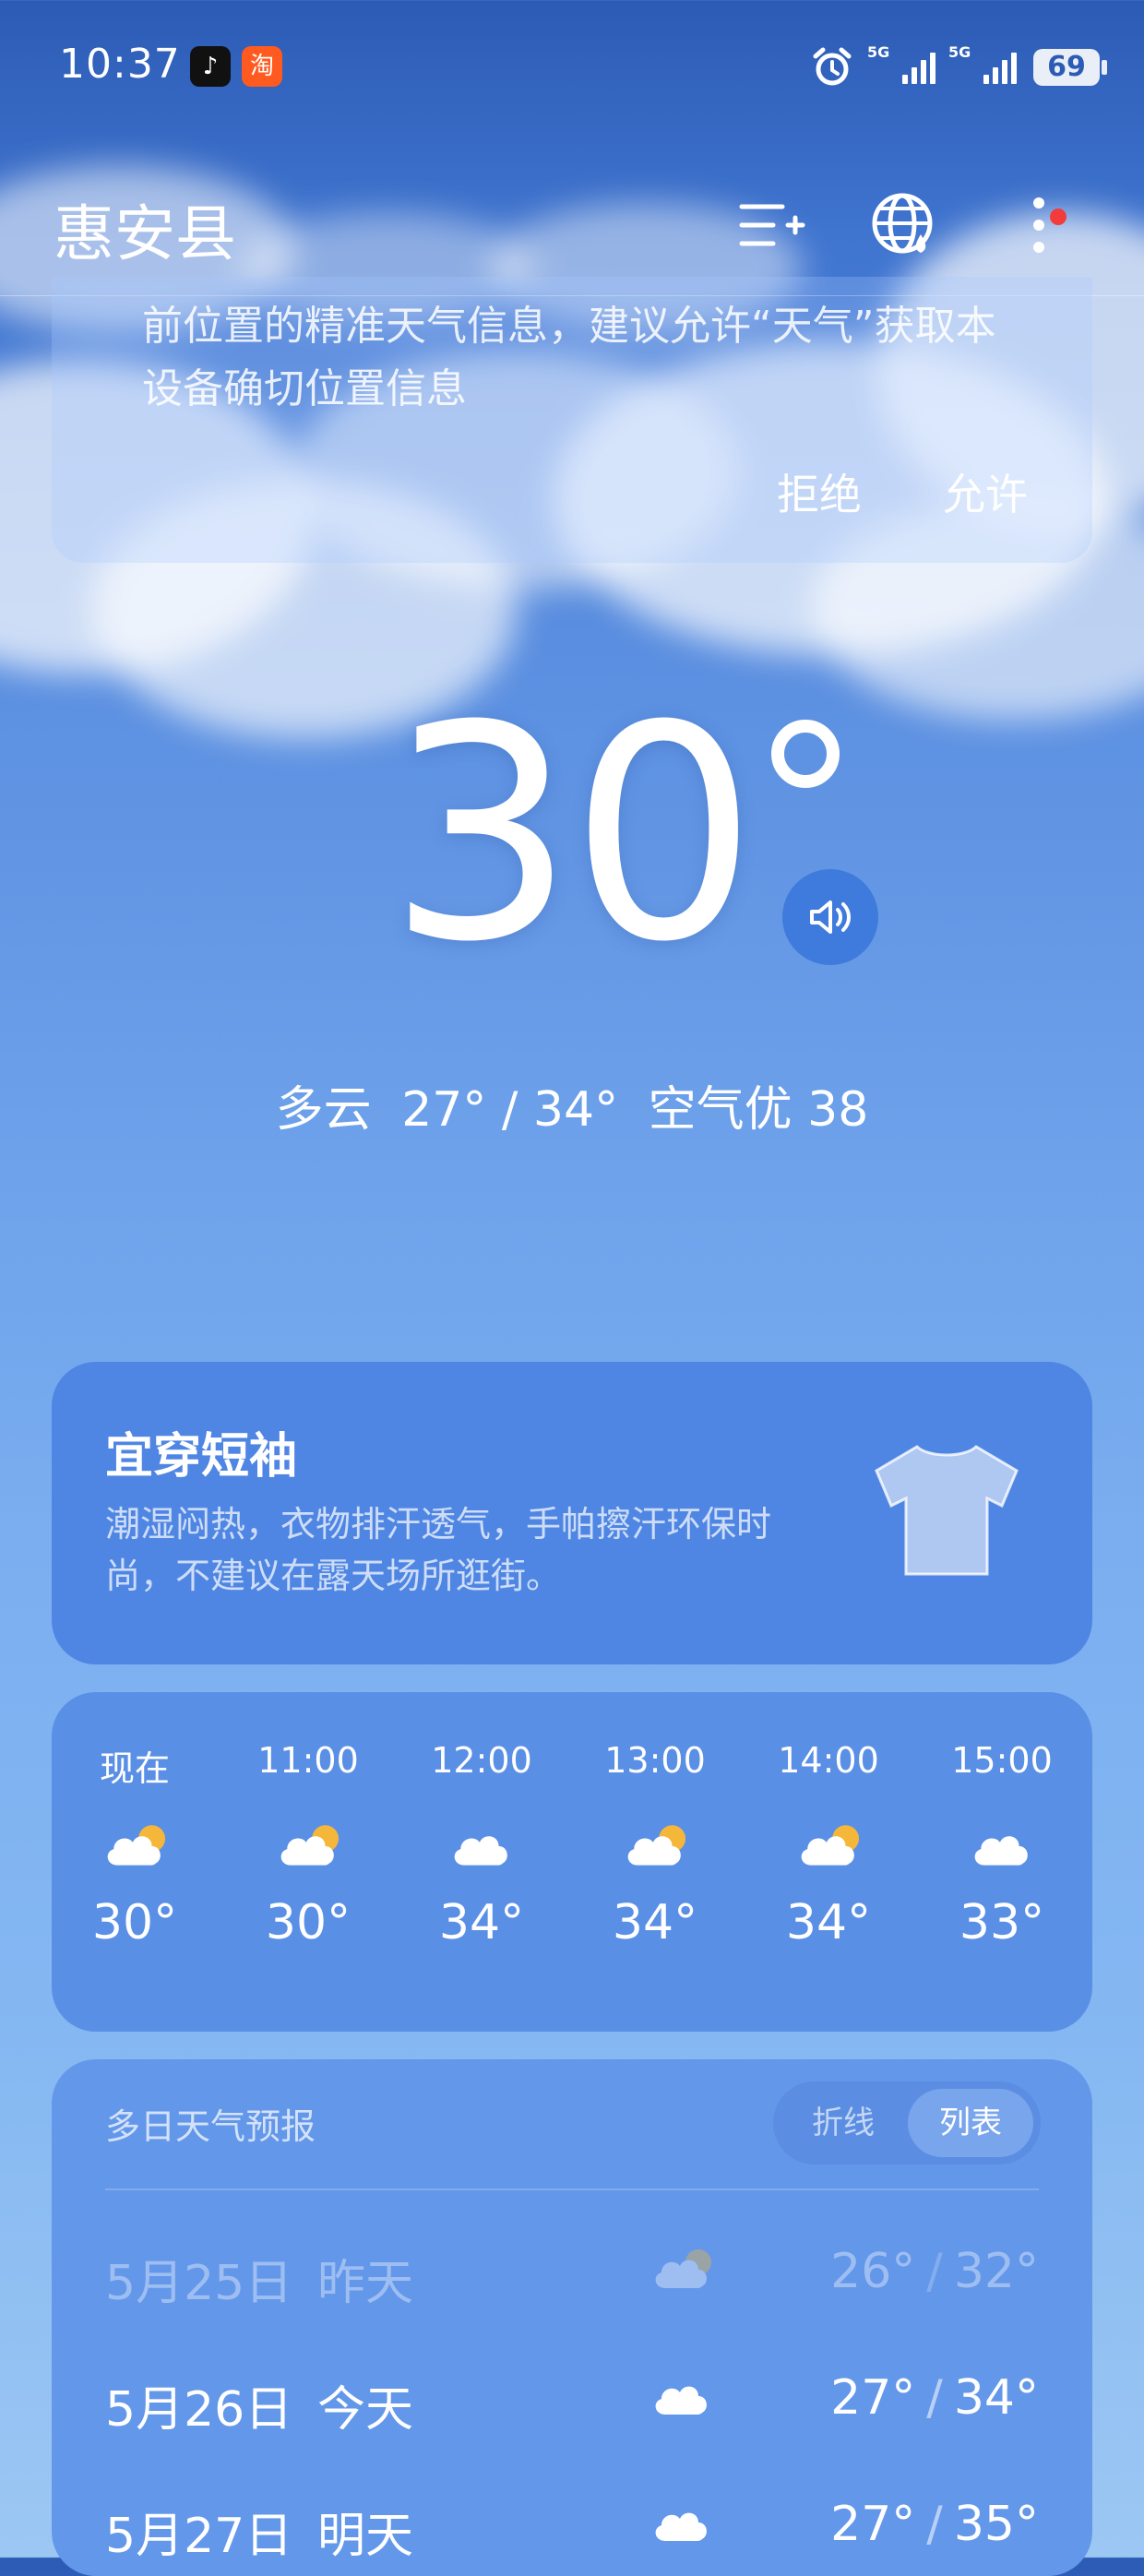 This screenshot has width=1144, height=2576. Describe the element at coordinates (199, 2536) in the screenshot. I see `day-date: 5月27日` at that location.